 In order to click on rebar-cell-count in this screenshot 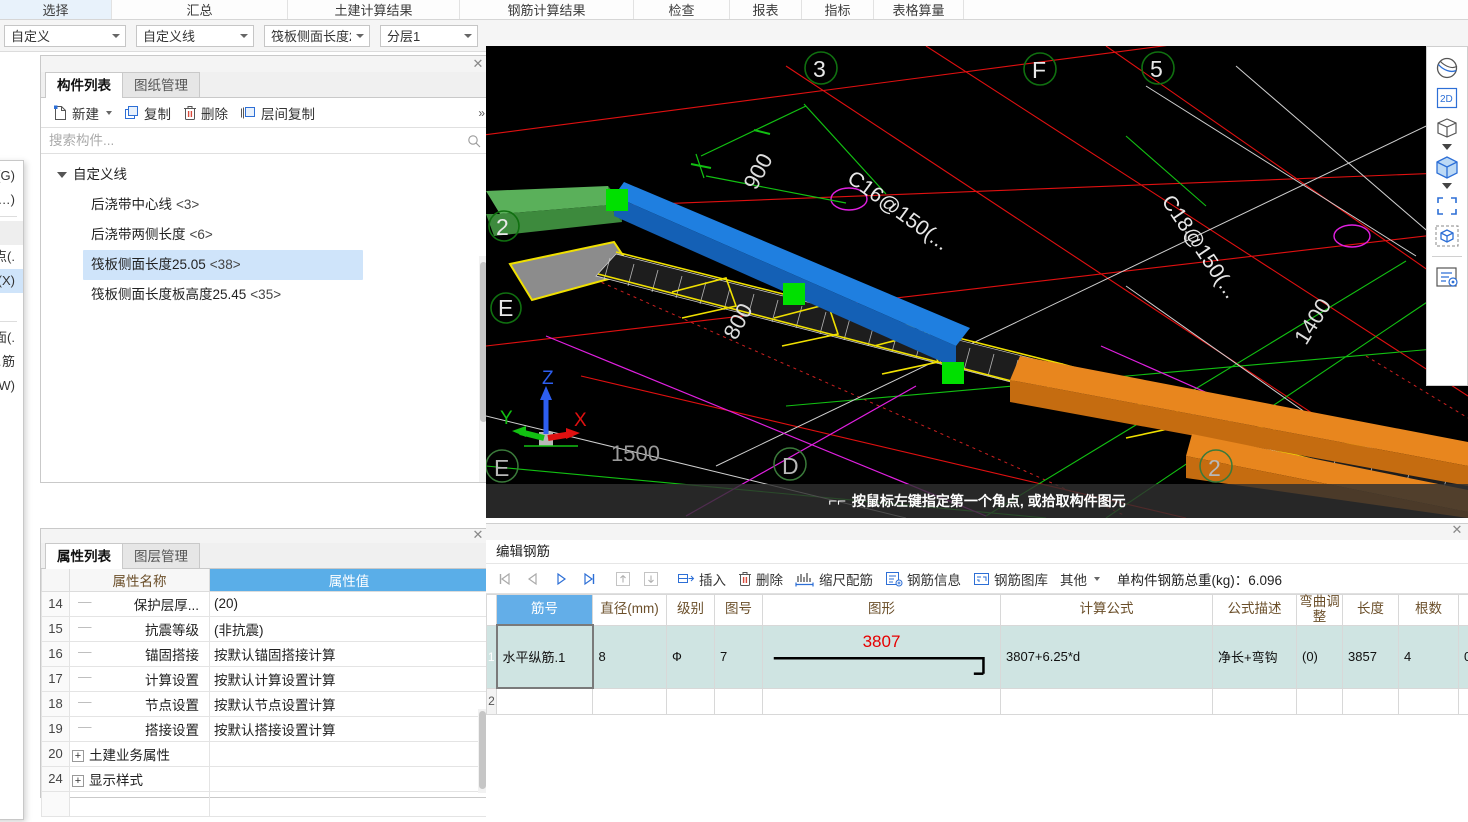, I will do `click(1428, 701)`.